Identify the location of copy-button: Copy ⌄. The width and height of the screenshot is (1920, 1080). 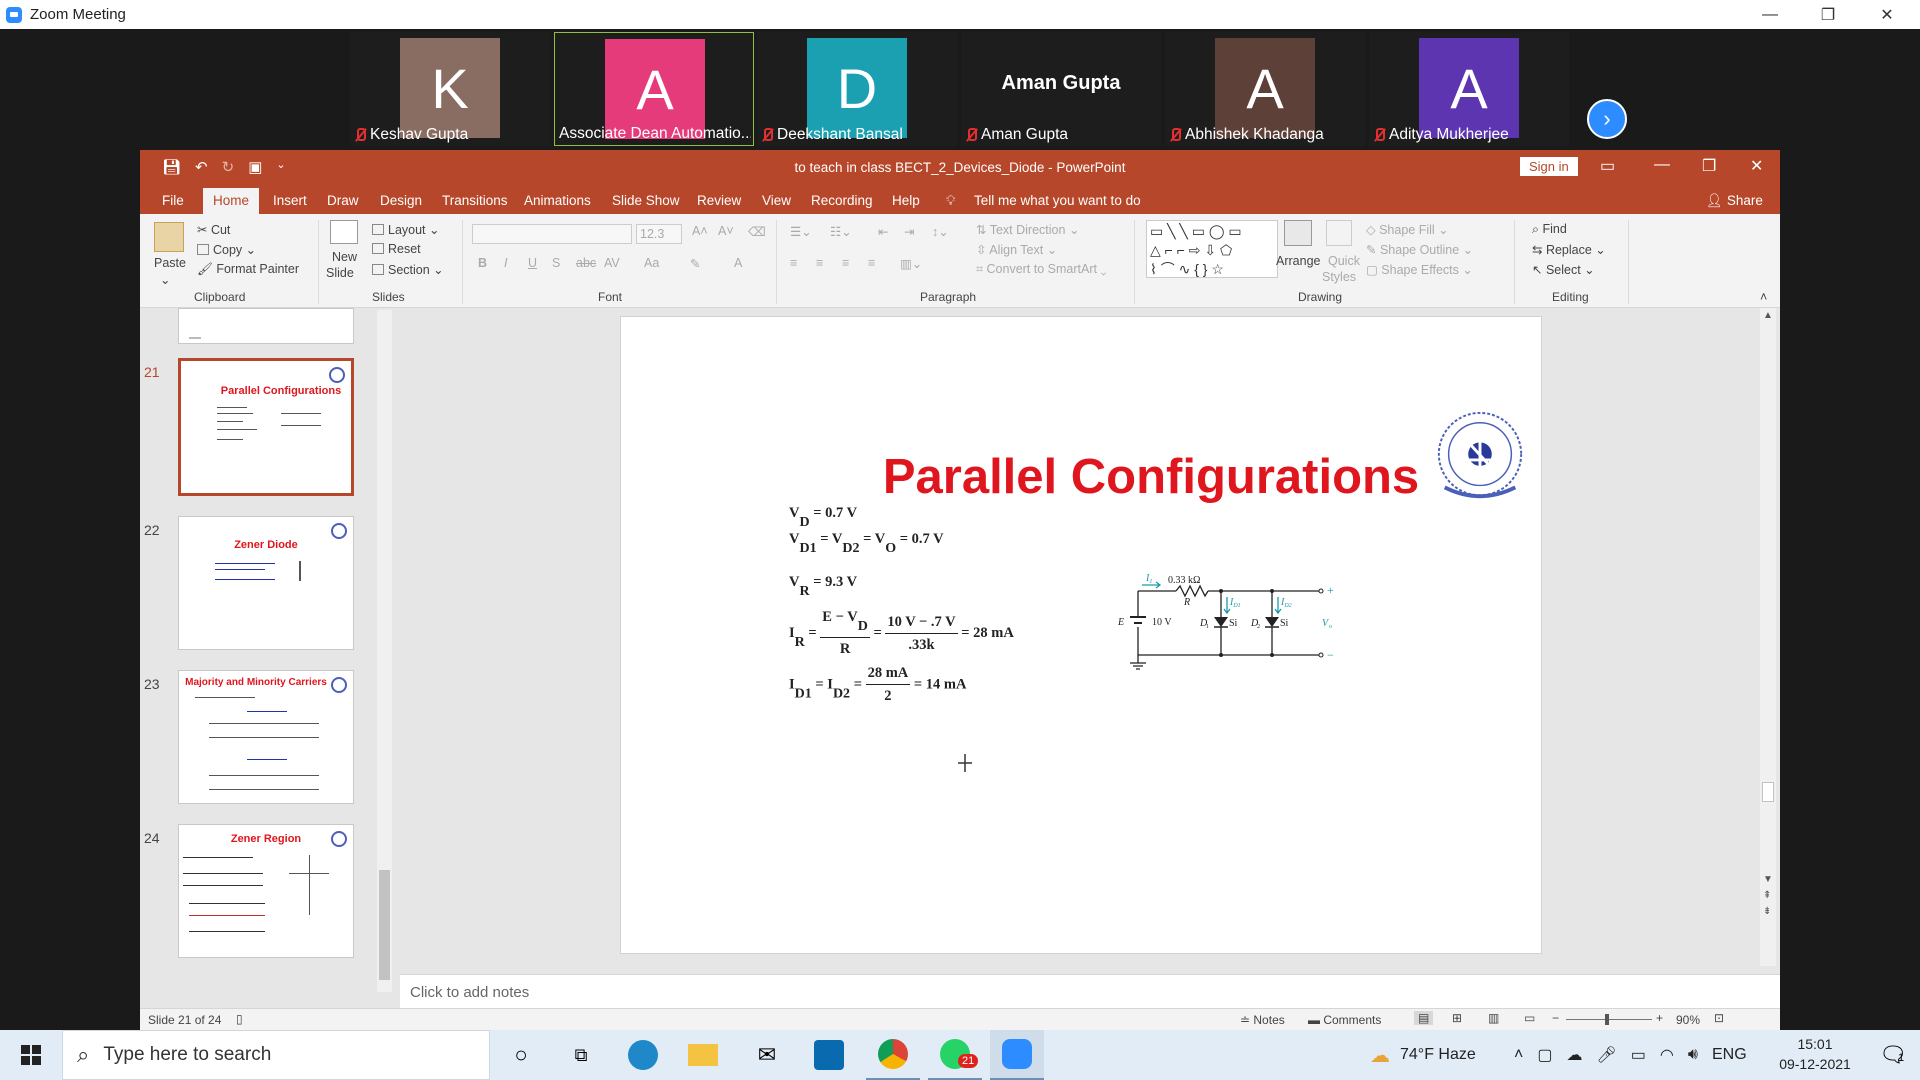
(226, 249).